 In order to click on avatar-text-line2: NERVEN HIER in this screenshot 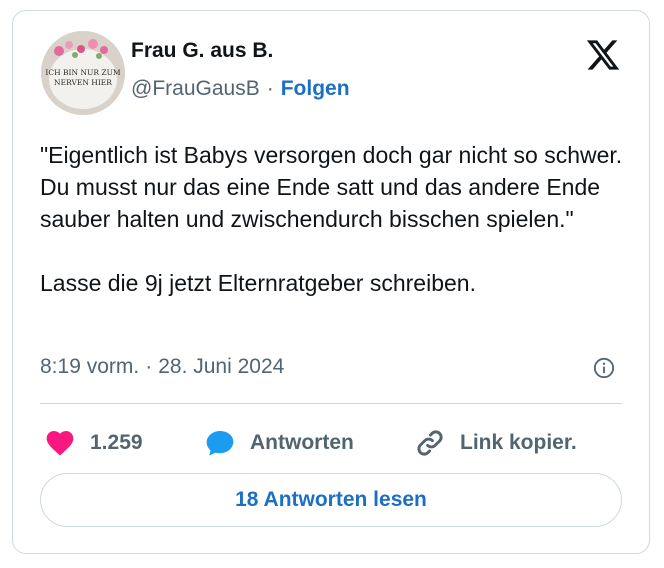, I will do `click(83, 82)`.